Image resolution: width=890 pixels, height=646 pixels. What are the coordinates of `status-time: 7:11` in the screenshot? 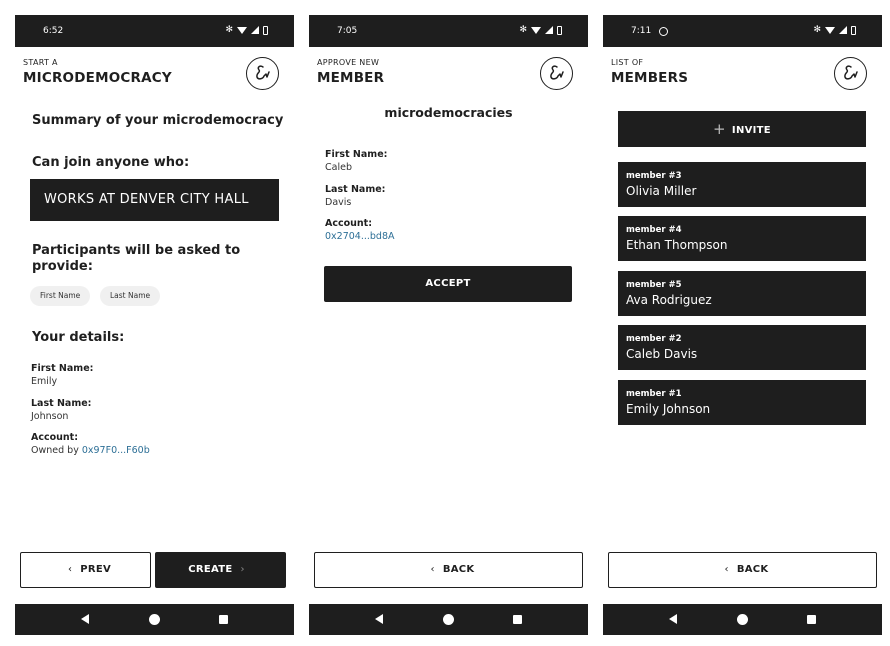 It's located at (641, 31).